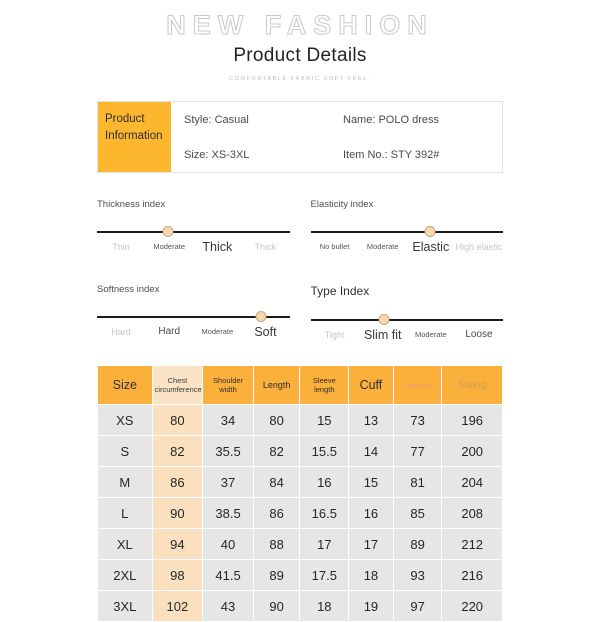 This screenshot has width=600, height=622. I want to click on table-row: M 86 37 84 16 15 81 204, so click(300, 482).